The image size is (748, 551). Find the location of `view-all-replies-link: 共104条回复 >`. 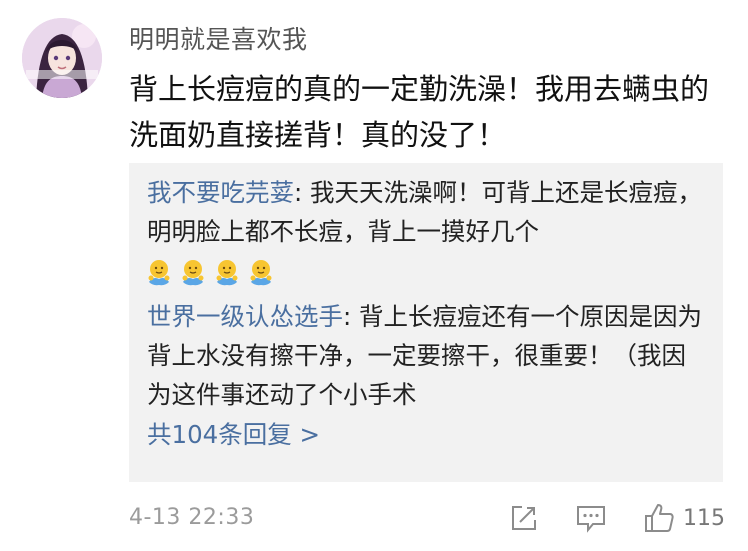

view-all-replies-link: 共104条回复 > is located at coordinates (427, 435).